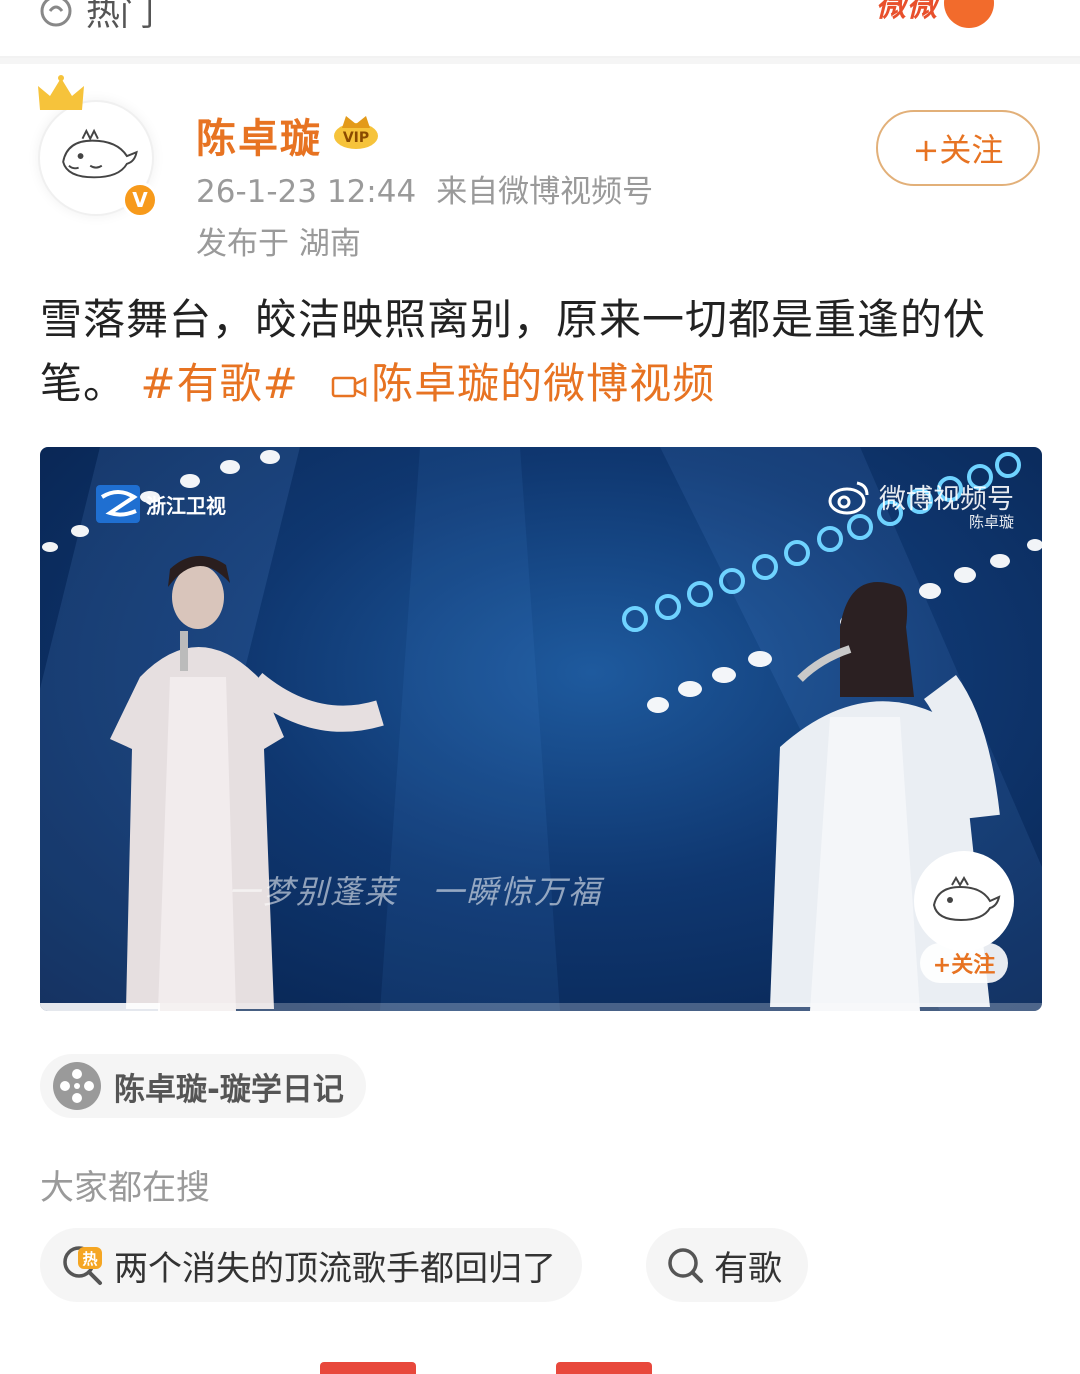 The image size is (1080, 1374). I want to click on channel-logo: 浙江卫视, so click(160, 504).